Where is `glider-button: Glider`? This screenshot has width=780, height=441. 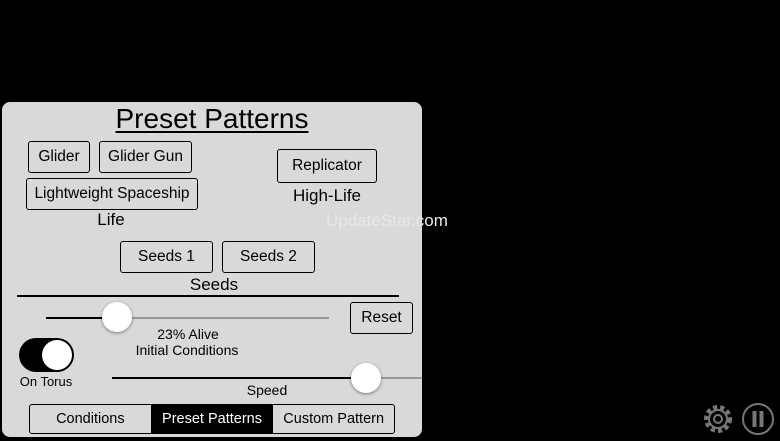 glider-button: Glider is located at coordinates (59, 157).